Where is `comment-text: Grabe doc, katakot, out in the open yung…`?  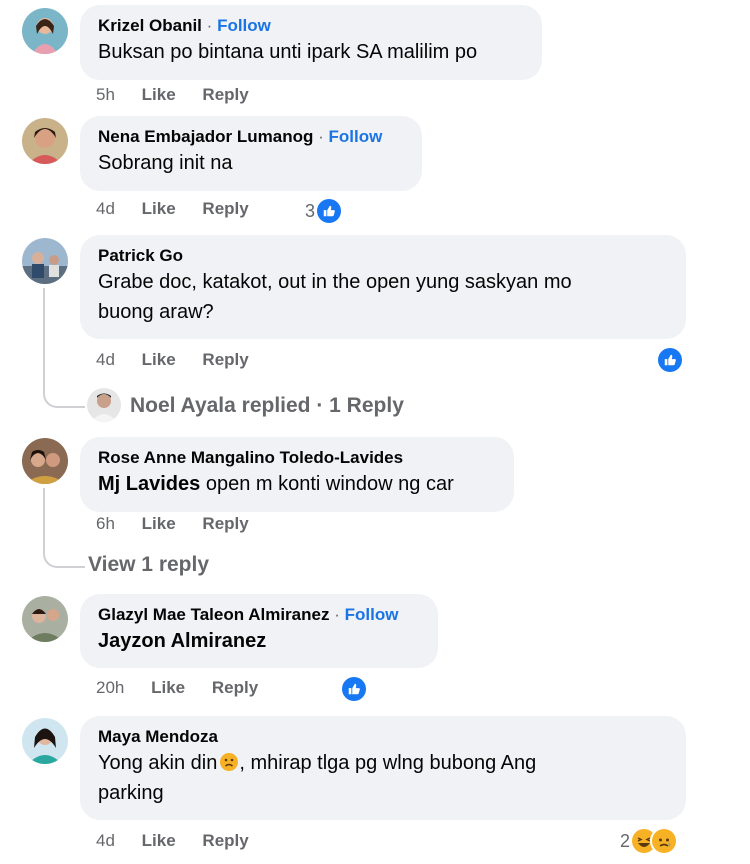
comment-text: Grabe doc, katakot, out in the open yung… is located at coordinates (383, 297).